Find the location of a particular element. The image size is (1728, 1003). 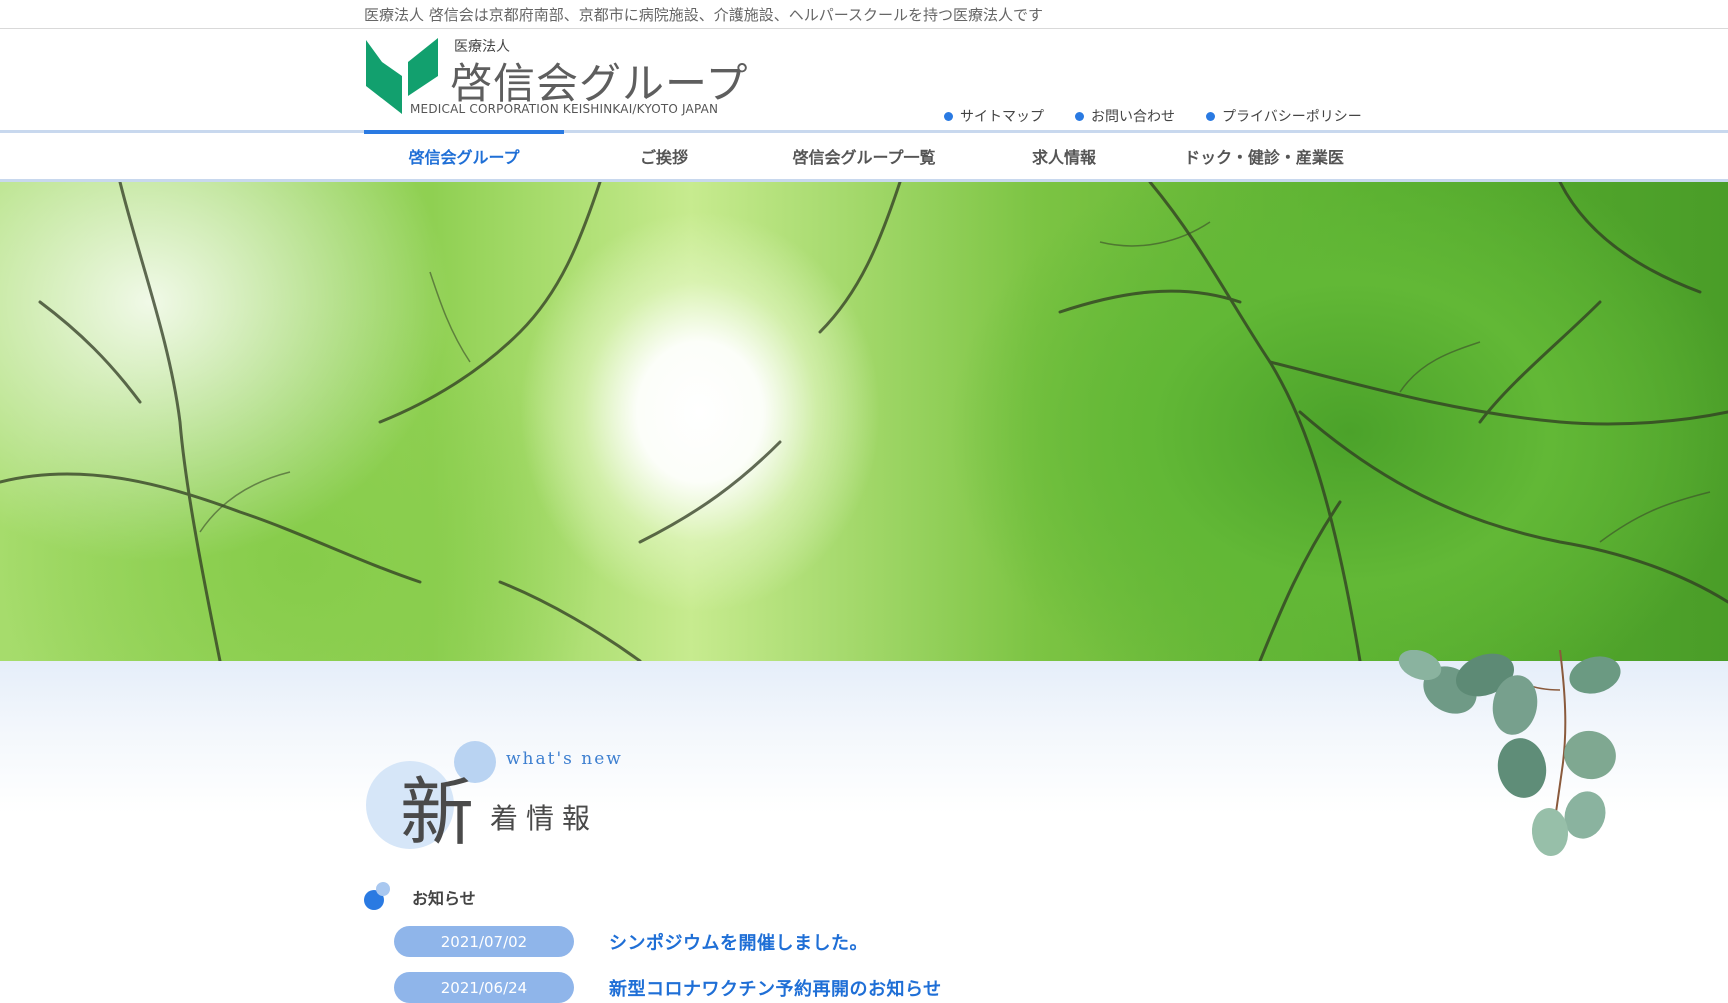

util-link-label: お問い合わせ is located at coordinates (1133, 117).